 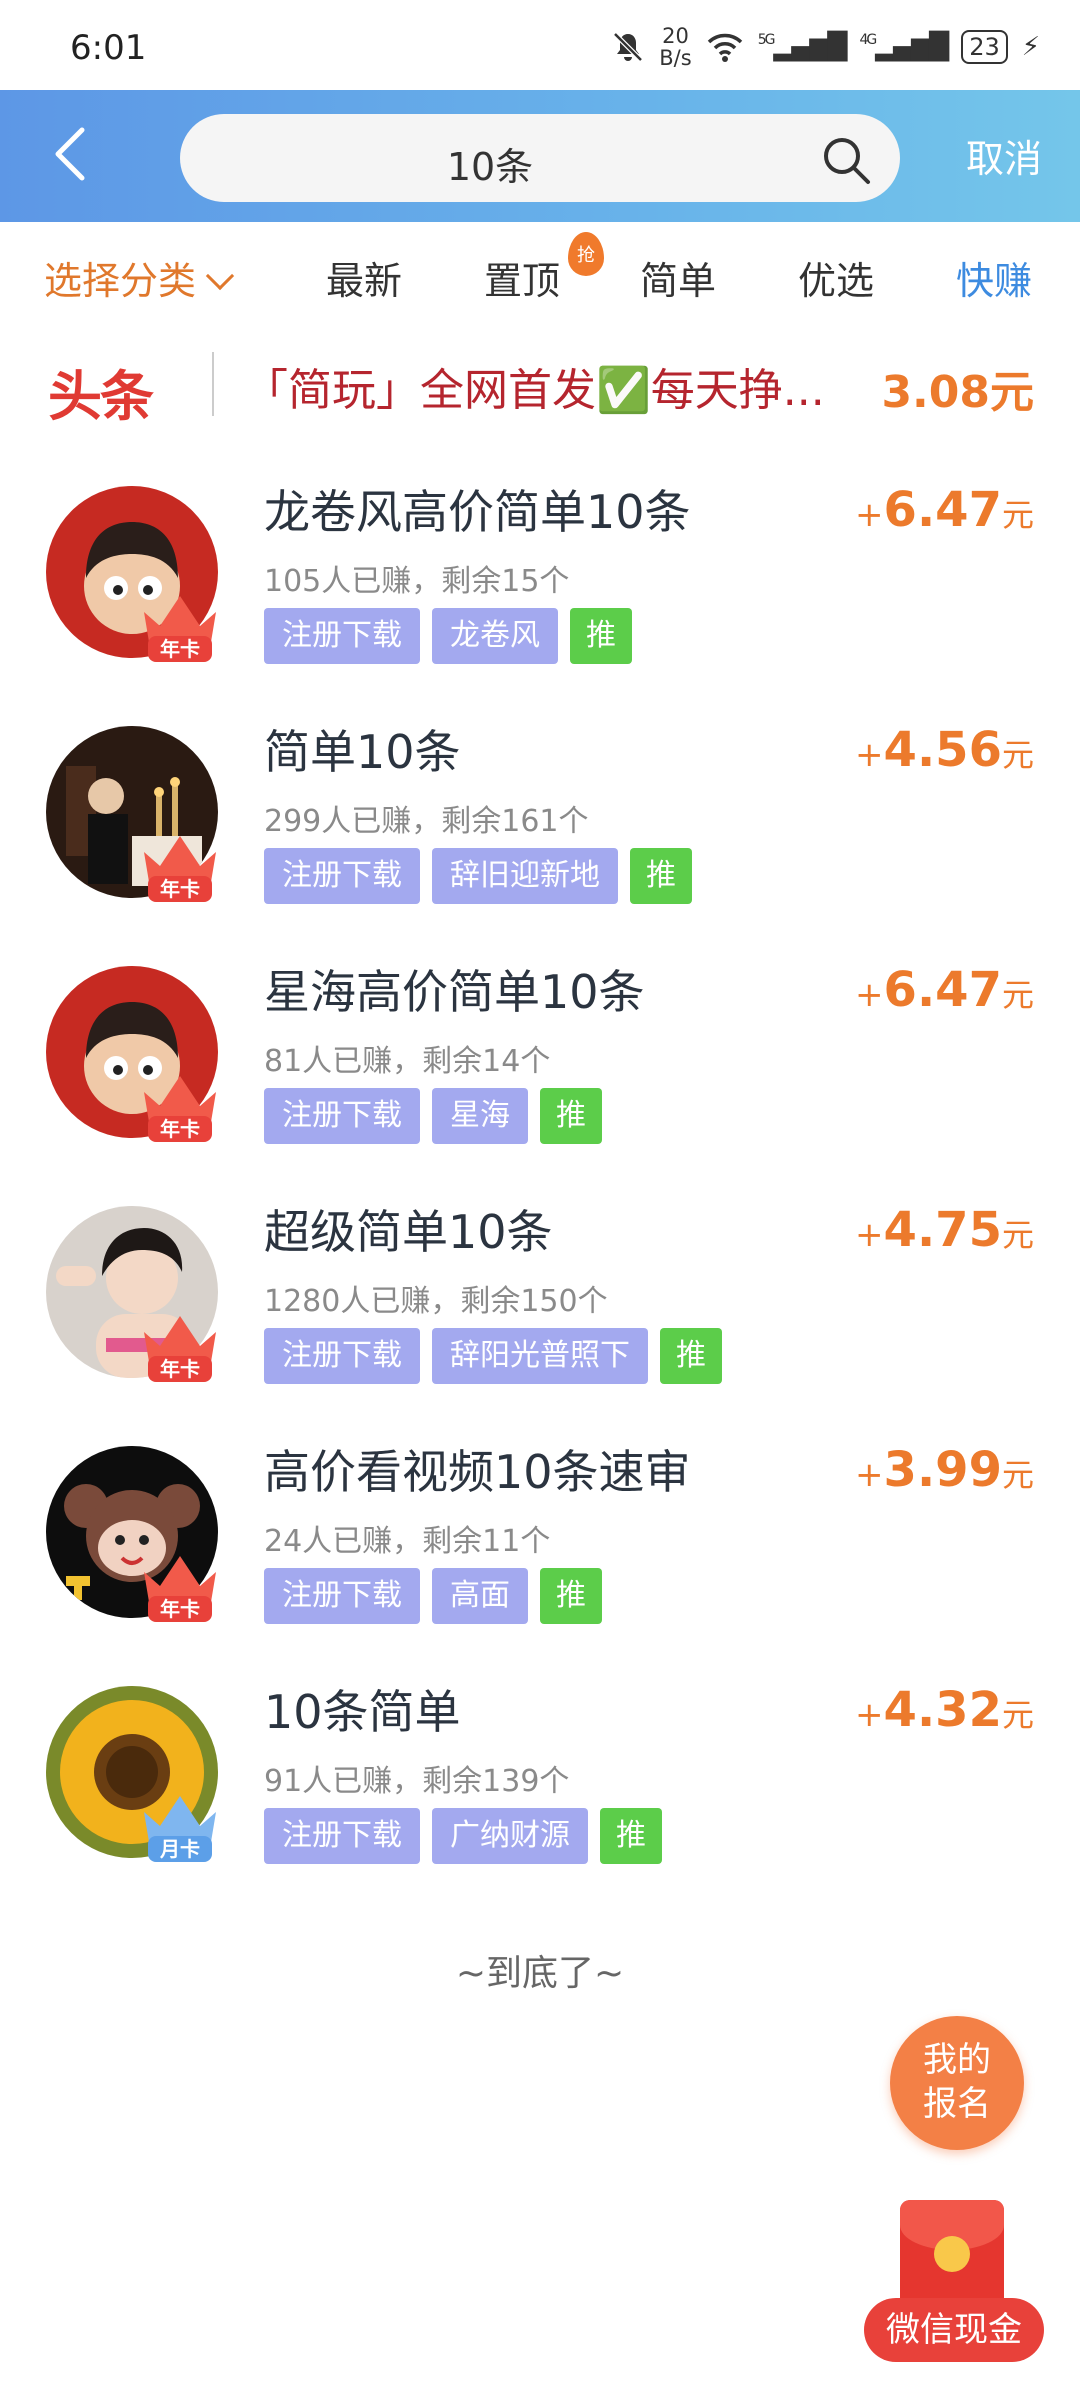 What do you see at coordinates (675, 36) in the screenshot?
I see `net-speed-value: 20` at bounding box center [675, 36].